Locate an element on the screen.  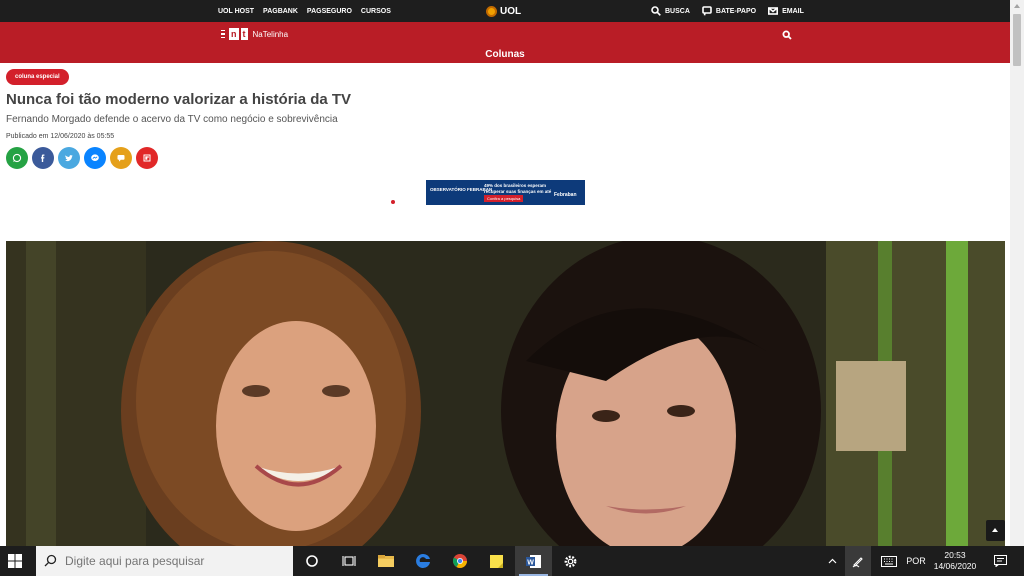
edge-icon is located at coordinates (422, 560).